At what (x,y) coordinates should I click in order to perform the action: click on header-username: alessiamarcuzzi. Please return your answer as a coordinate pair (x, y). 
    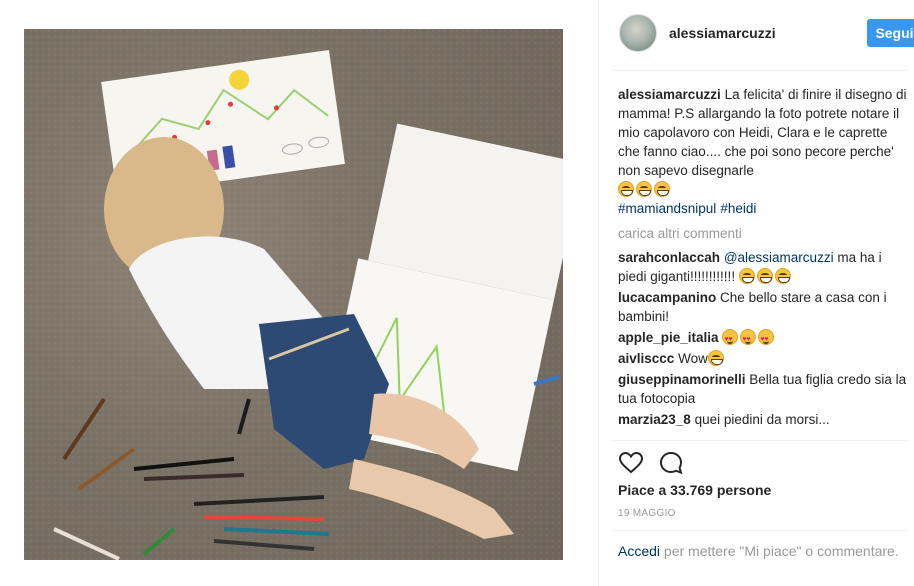
    Looking at the image, I should click on (722, 33).